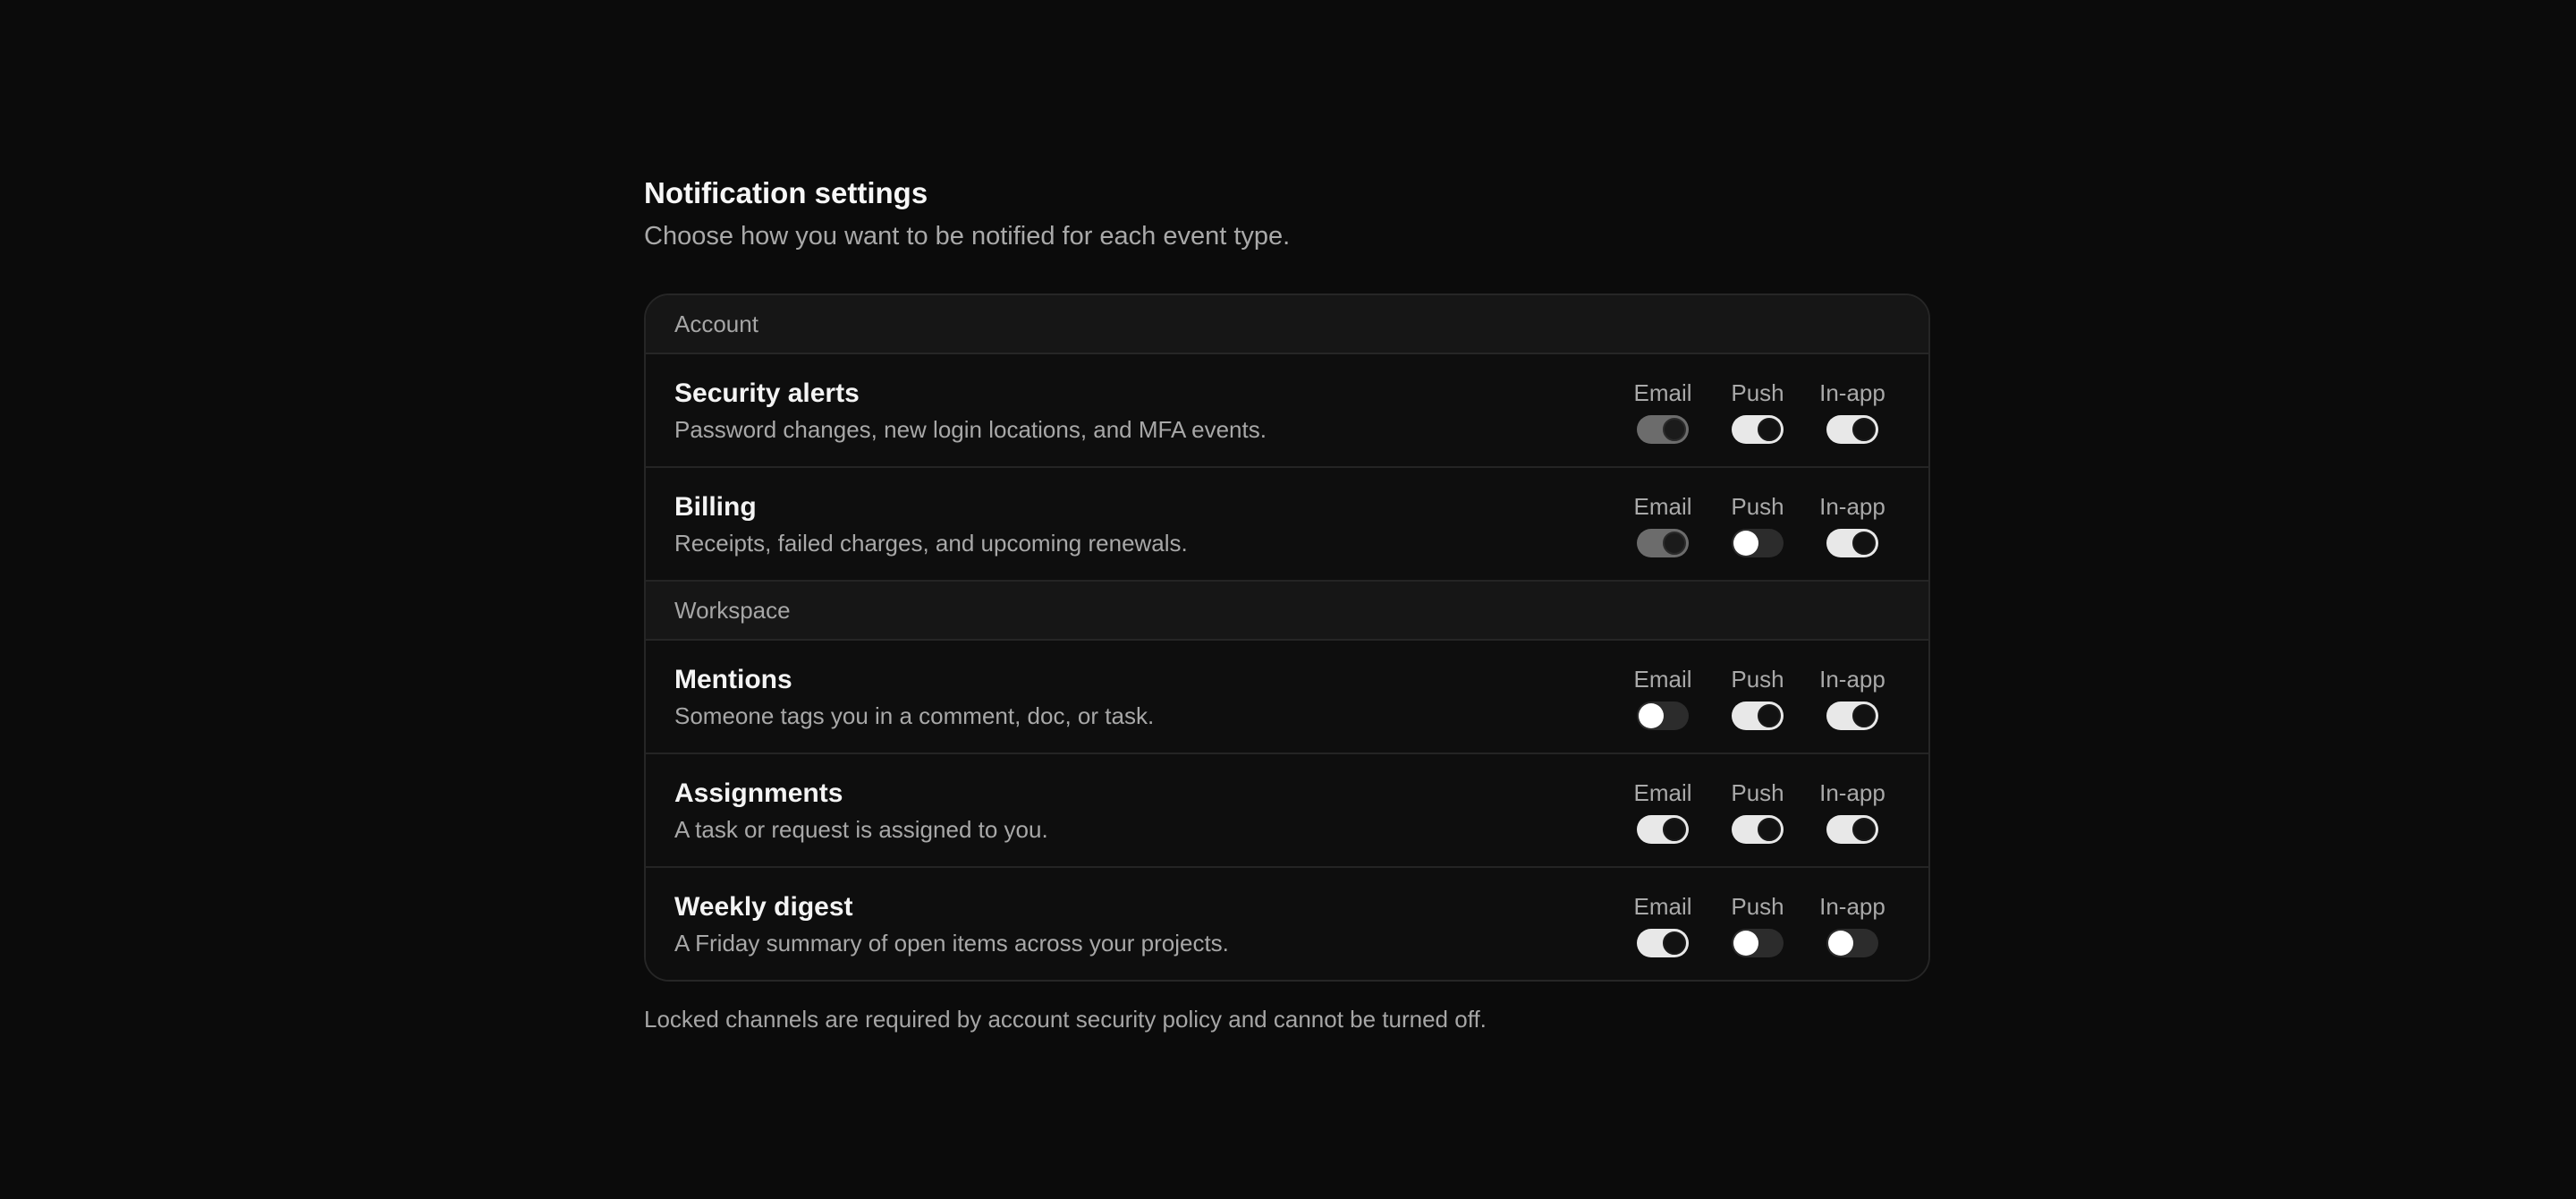  Describe the element at coordinates (758, 793) in the screenshot. I see `setting-title: Assignments` at that location.